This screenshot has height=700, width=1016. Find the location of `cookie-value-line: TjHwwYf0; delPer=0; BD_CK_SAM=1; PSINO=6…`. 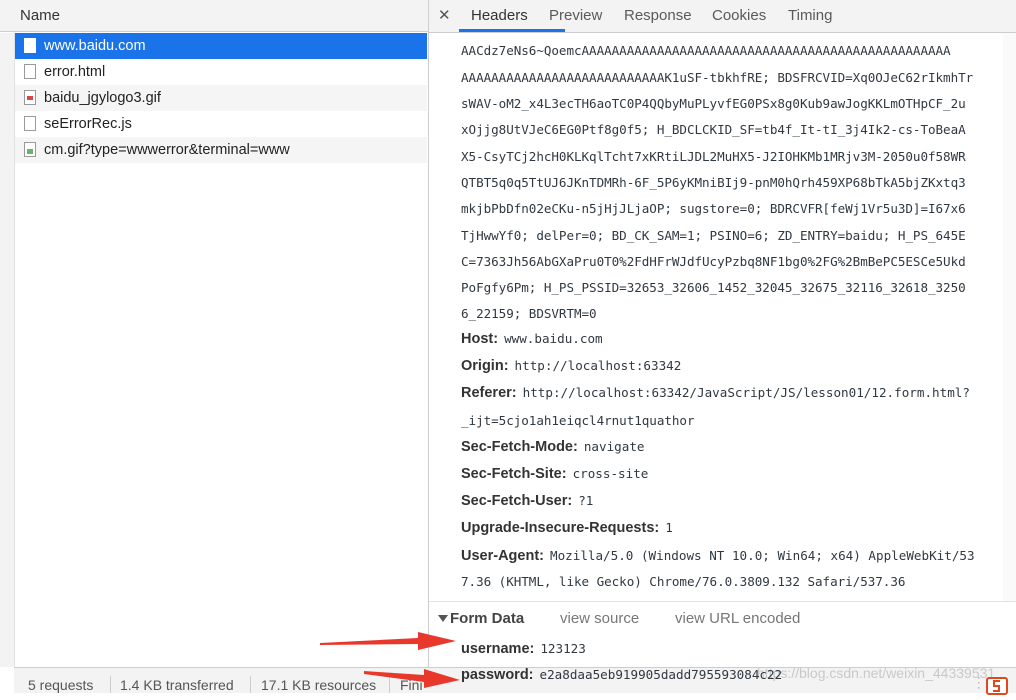

cookie-value-line: TjHwwYf0; delPer=0; BD_CK_SAM=1; PSINO=6… is located at coordinates (713, 235).